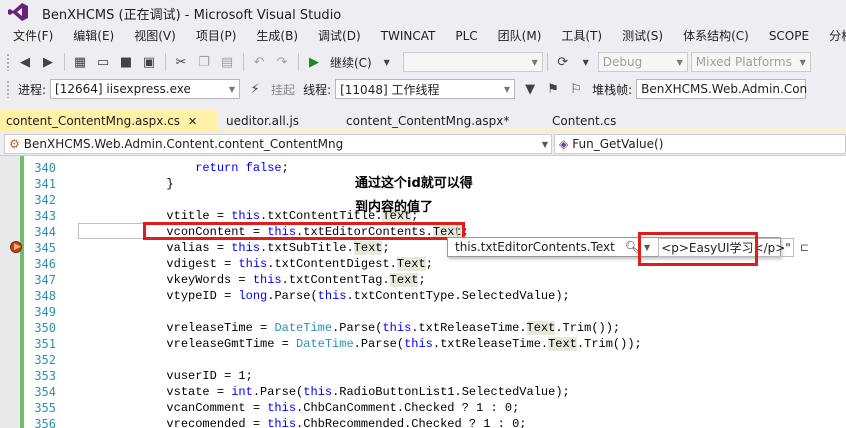 Image resolution: width=846 pixels, height=428 pixels. What do you see at coordinates (314, 62) in the screenshot?
I see `continue-icon: ▶` at bounding box center [314, 62].